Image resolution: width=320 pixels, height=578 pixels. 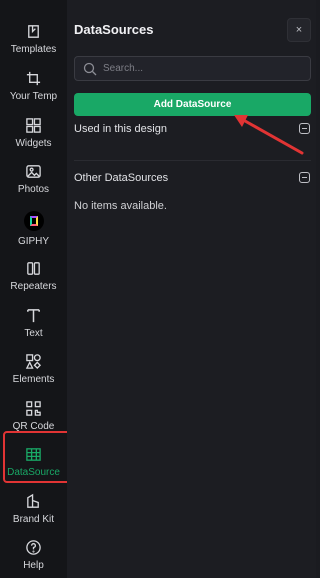 I want to click on nav-item-text: Text, so click(x=33, y=329).